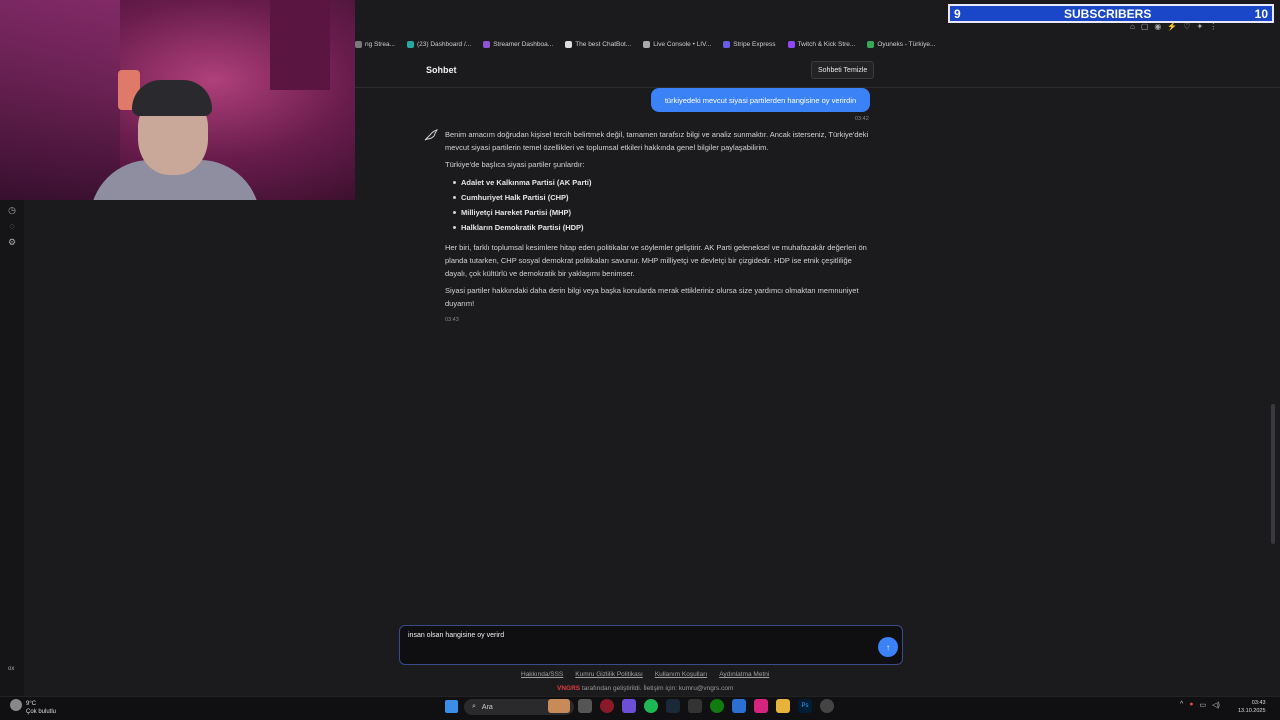  I want to click on network-icon: ▭, so click(1203, 705).